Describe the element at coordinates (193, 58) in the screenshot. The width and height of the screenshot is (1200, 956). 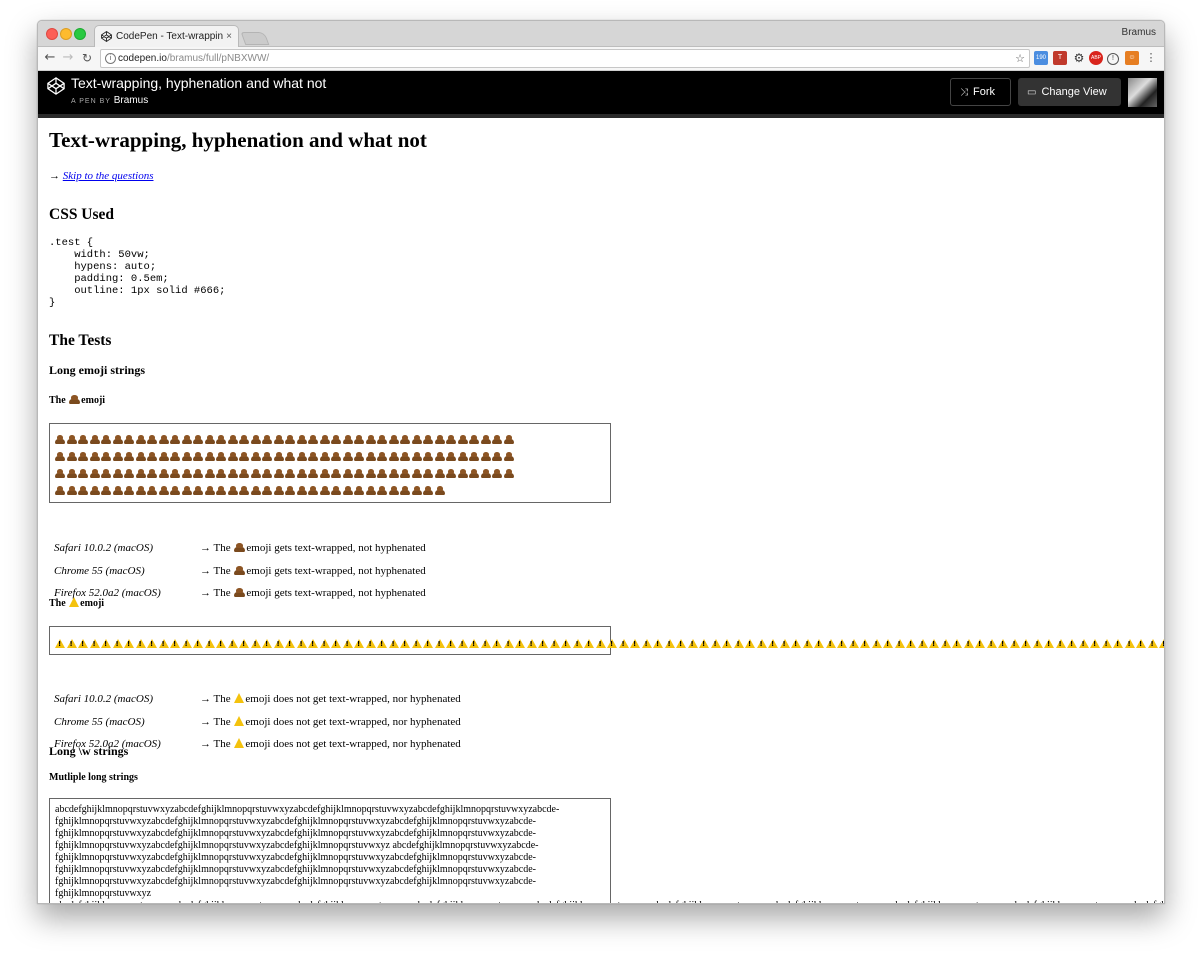
I see `url-text: codepen.io/bramus/full/pNBXWW/` at that location.